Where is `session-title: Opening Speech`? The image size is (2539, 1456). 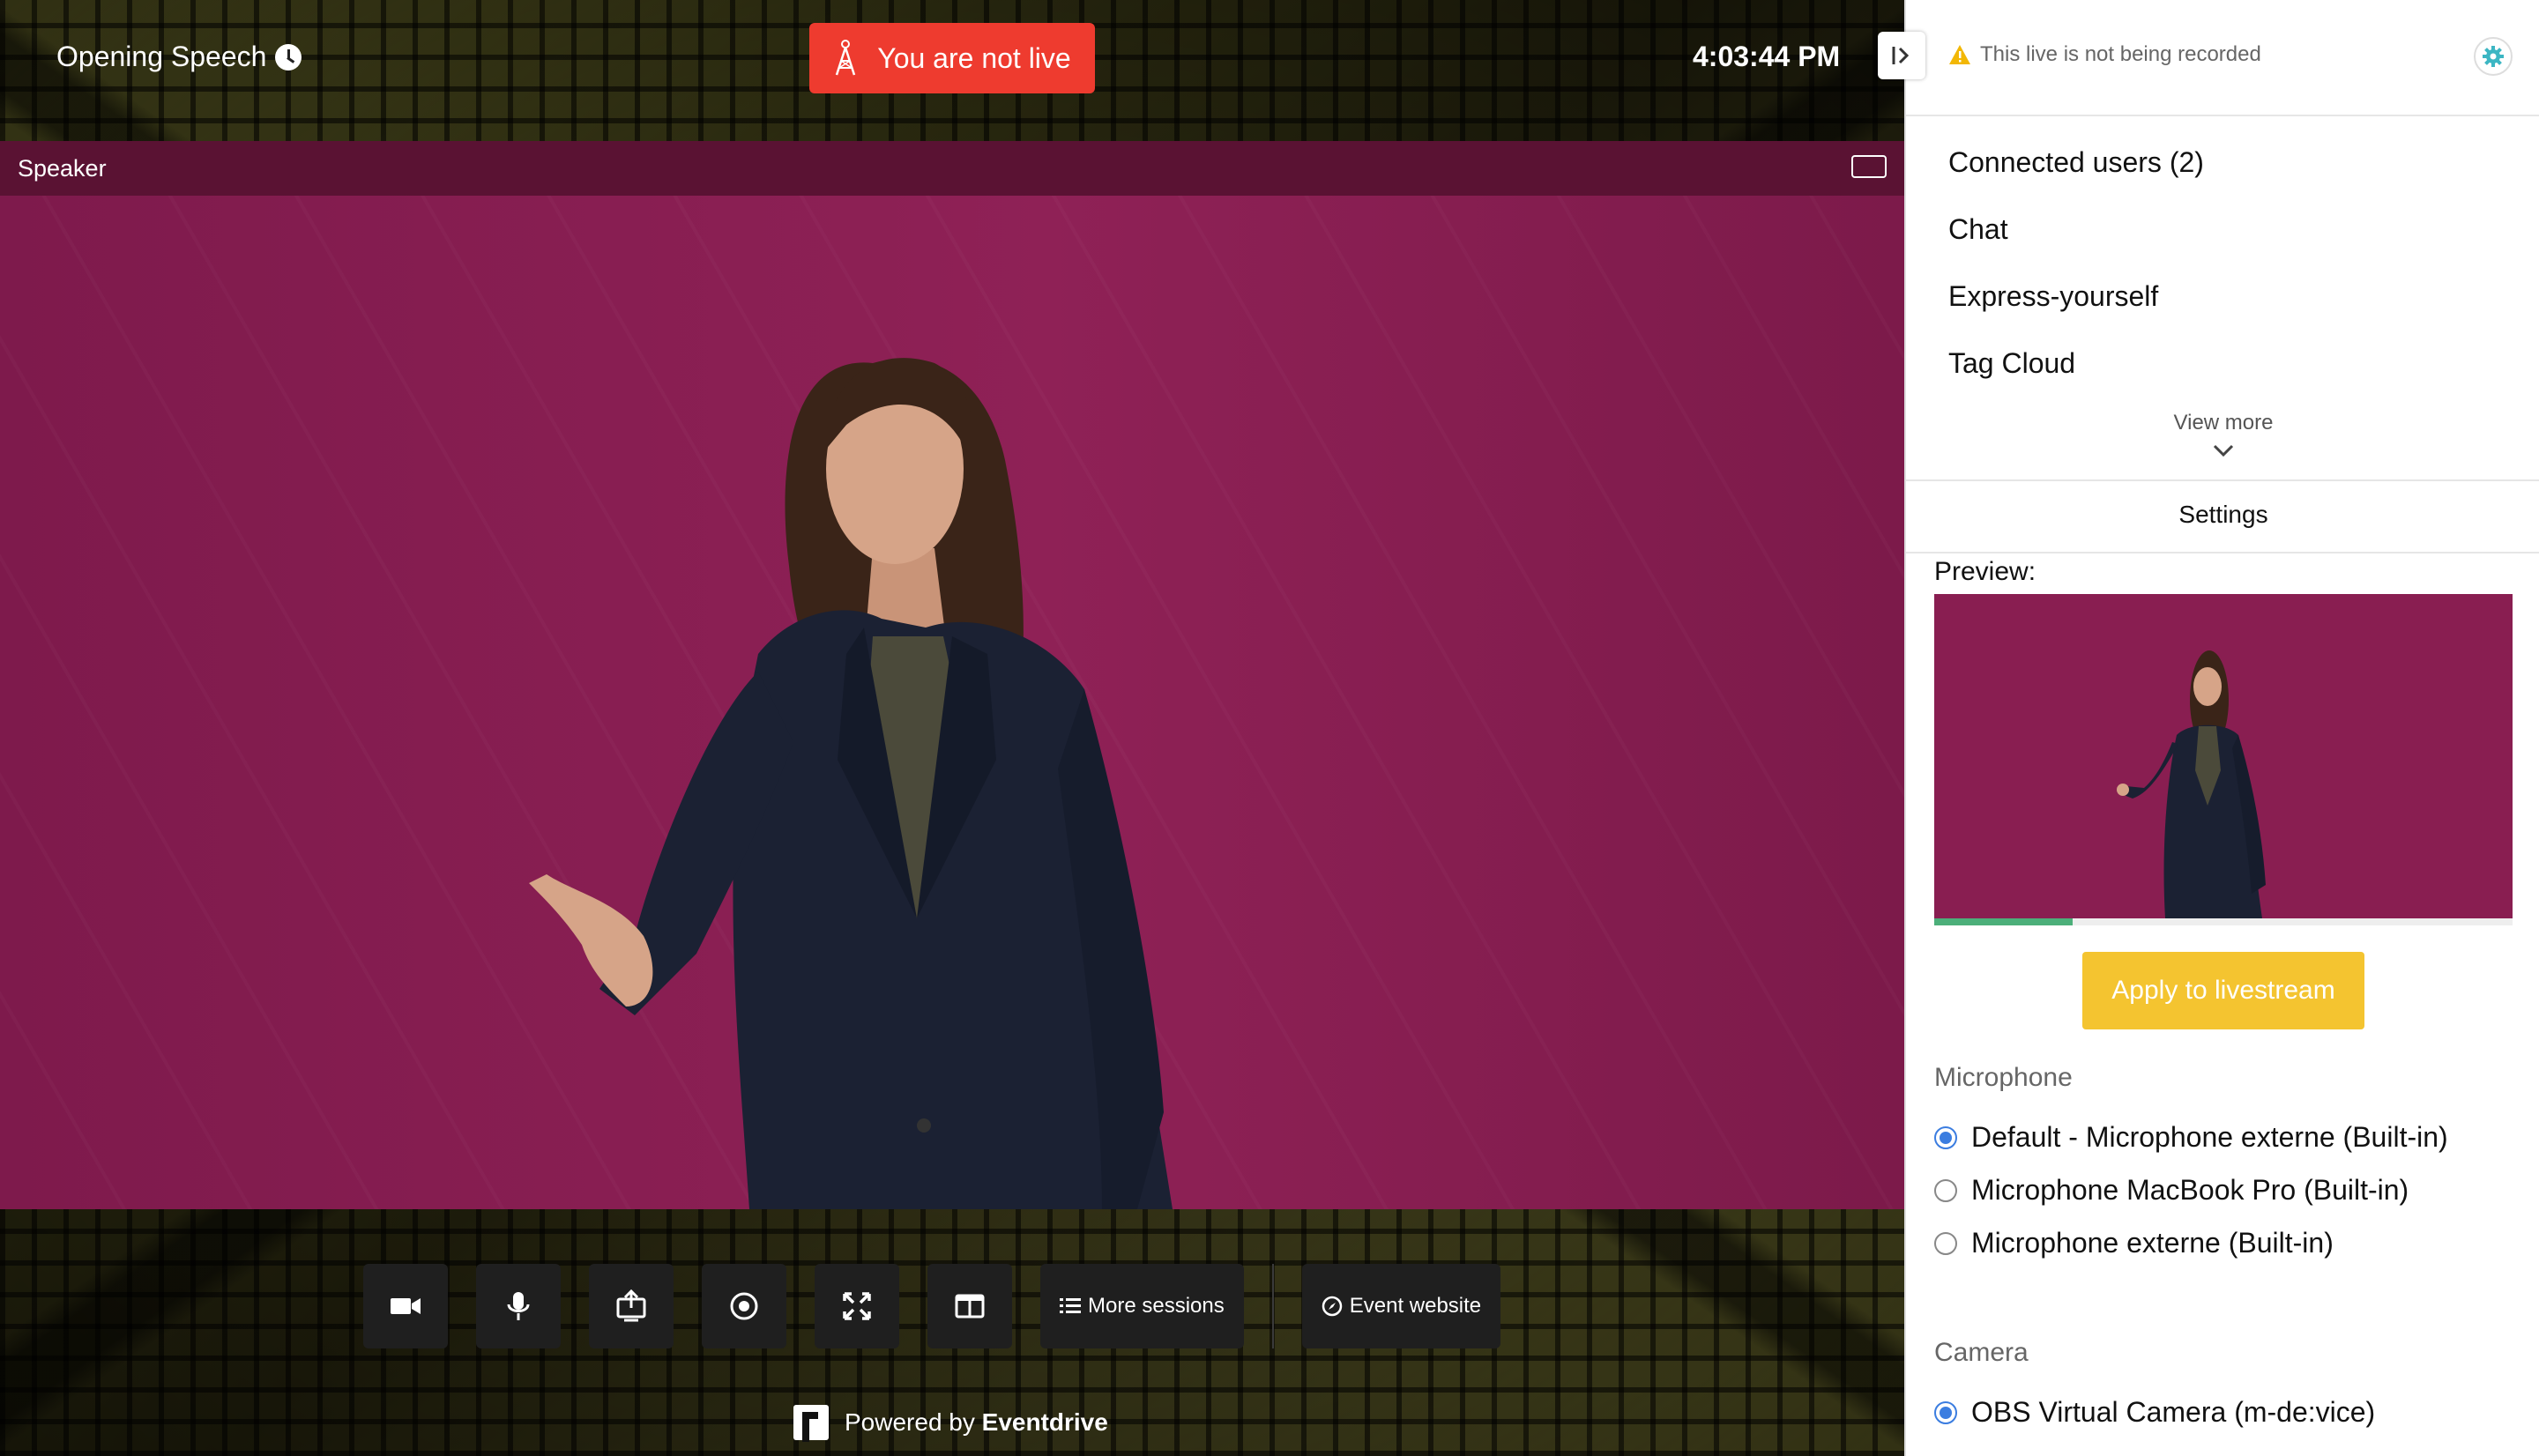 session-title: Opening Speech is located at coordinates (179, 57).